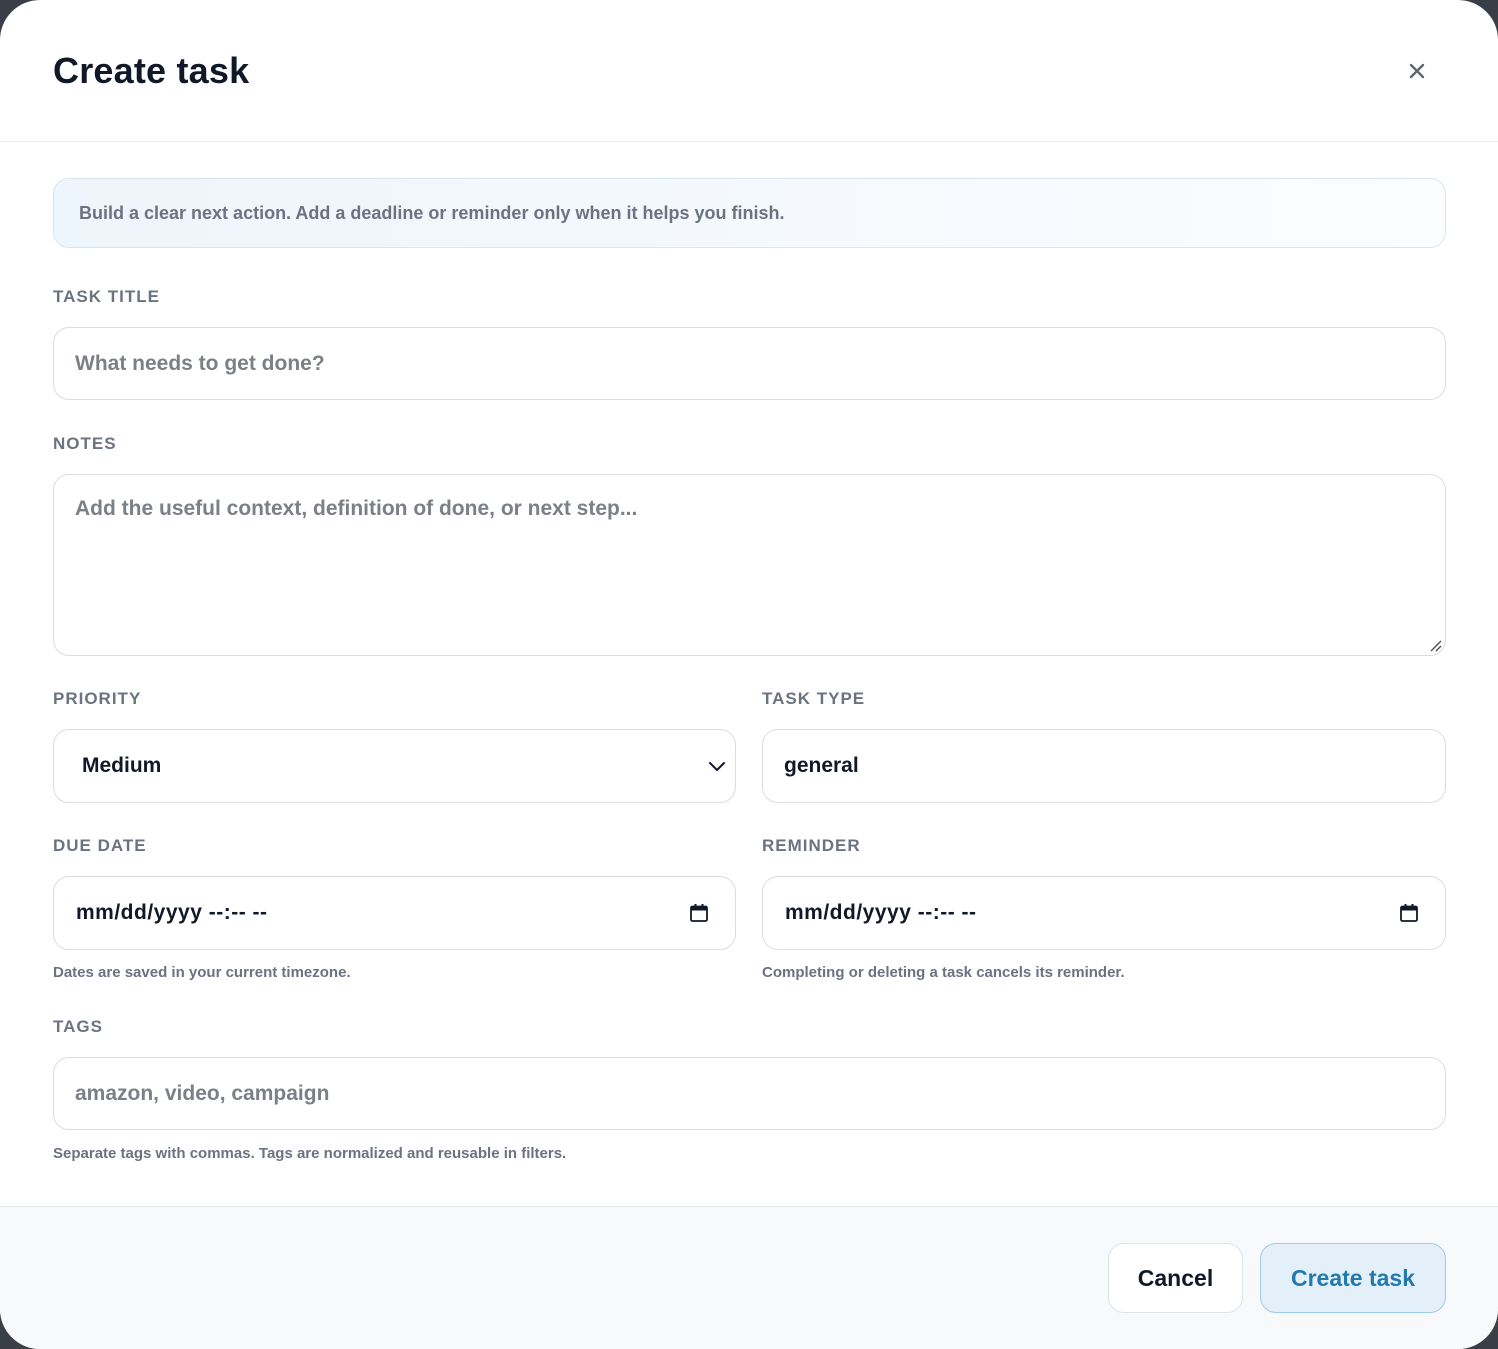  I want to click on task-title-label: TASK TITLE, so click(106, 296).